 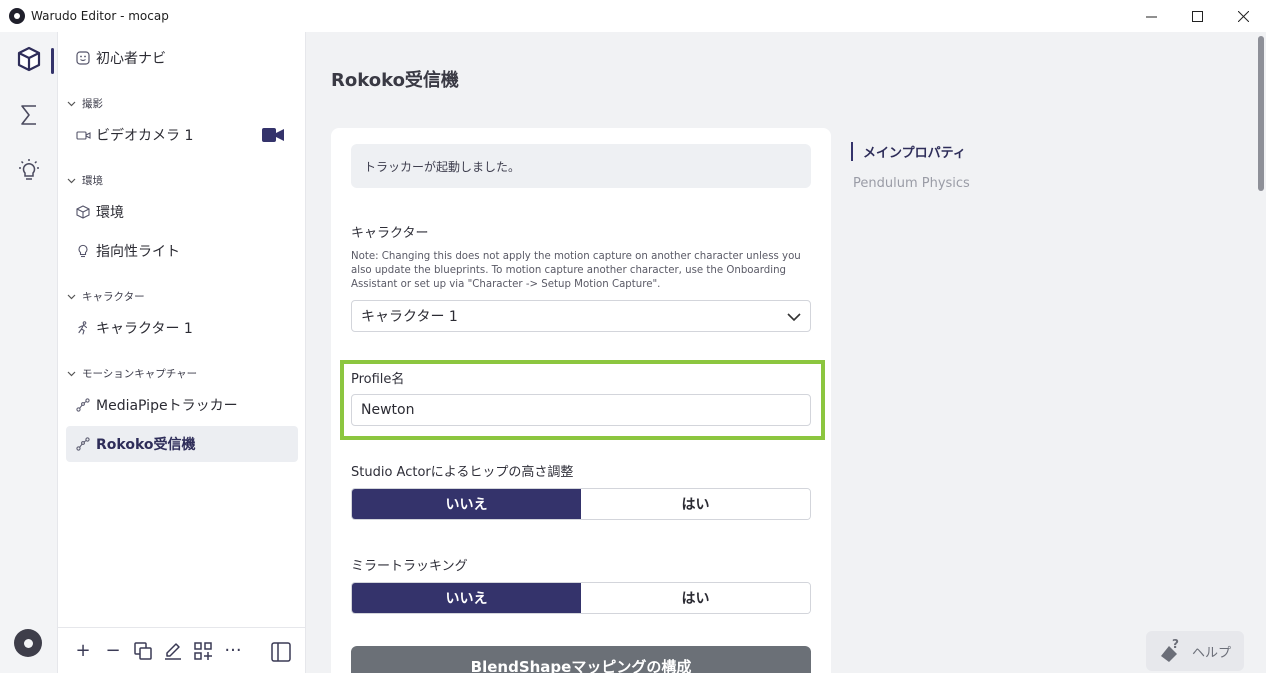 What do you see at coordinates (28, 643) in the screenshot?
I see `settings-palette-icon` at bounding box center [28, 643].